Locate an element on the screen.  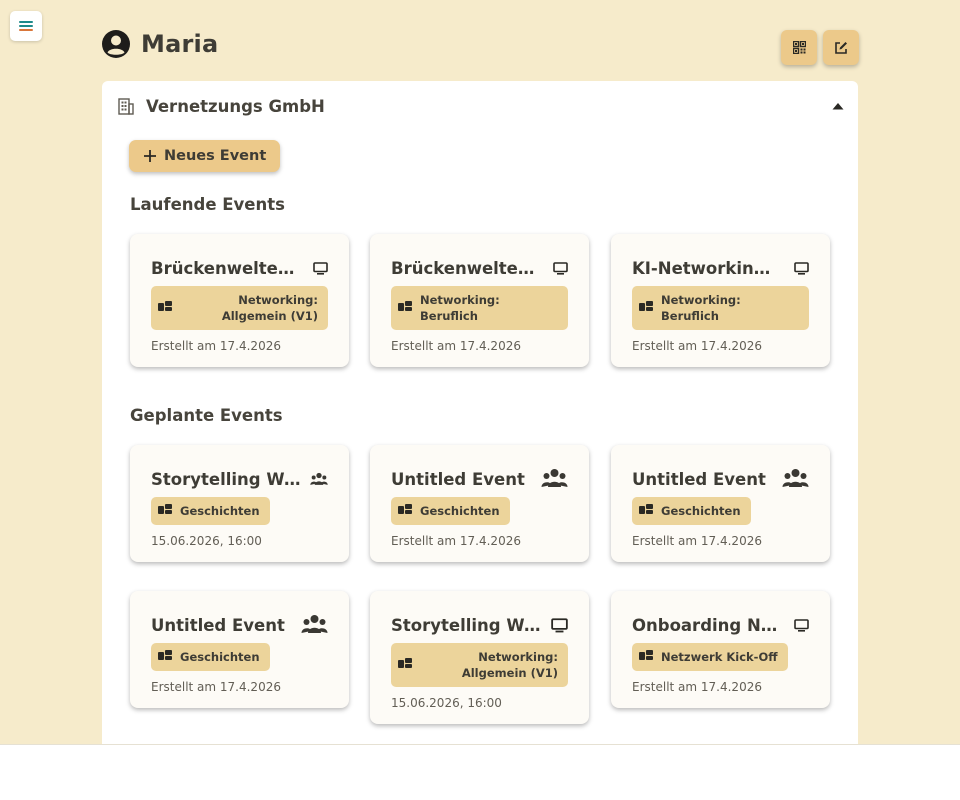
qr-code-icon is located at coordinates (799, 47).